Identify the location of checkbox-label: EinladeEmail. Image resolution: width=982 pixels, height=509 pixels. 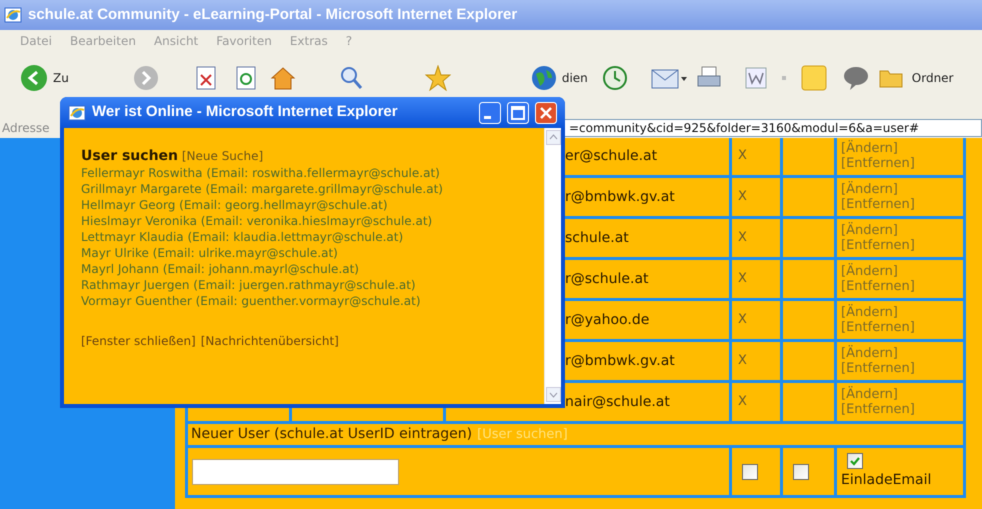
(886, 480).